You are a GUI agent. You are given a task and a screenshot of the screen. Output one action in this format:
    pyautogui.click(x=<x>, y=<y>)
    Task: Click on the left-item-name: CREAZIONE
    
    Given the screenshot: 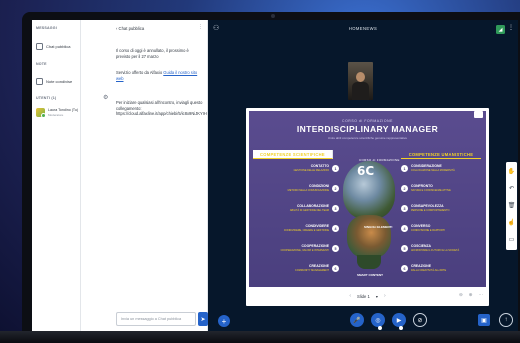 What is the action you would take?
    pyautogui.click(x=319, y=266)
    